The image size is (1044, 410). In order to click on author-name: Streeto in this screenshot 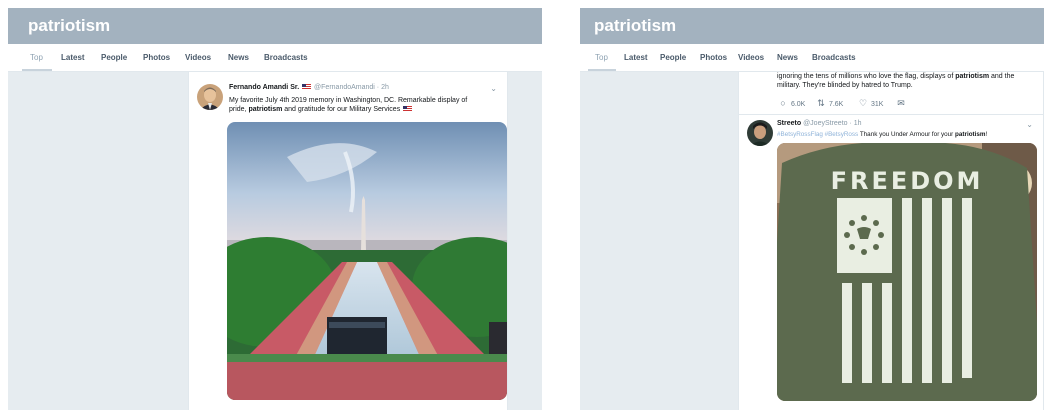, I will do `click(789, 123)`.